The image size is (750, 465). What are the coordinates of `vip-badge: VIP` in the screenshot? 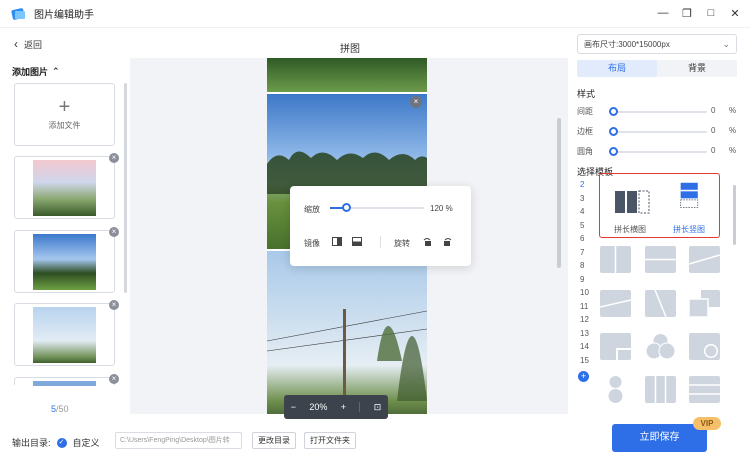 It's located at (707, 423).